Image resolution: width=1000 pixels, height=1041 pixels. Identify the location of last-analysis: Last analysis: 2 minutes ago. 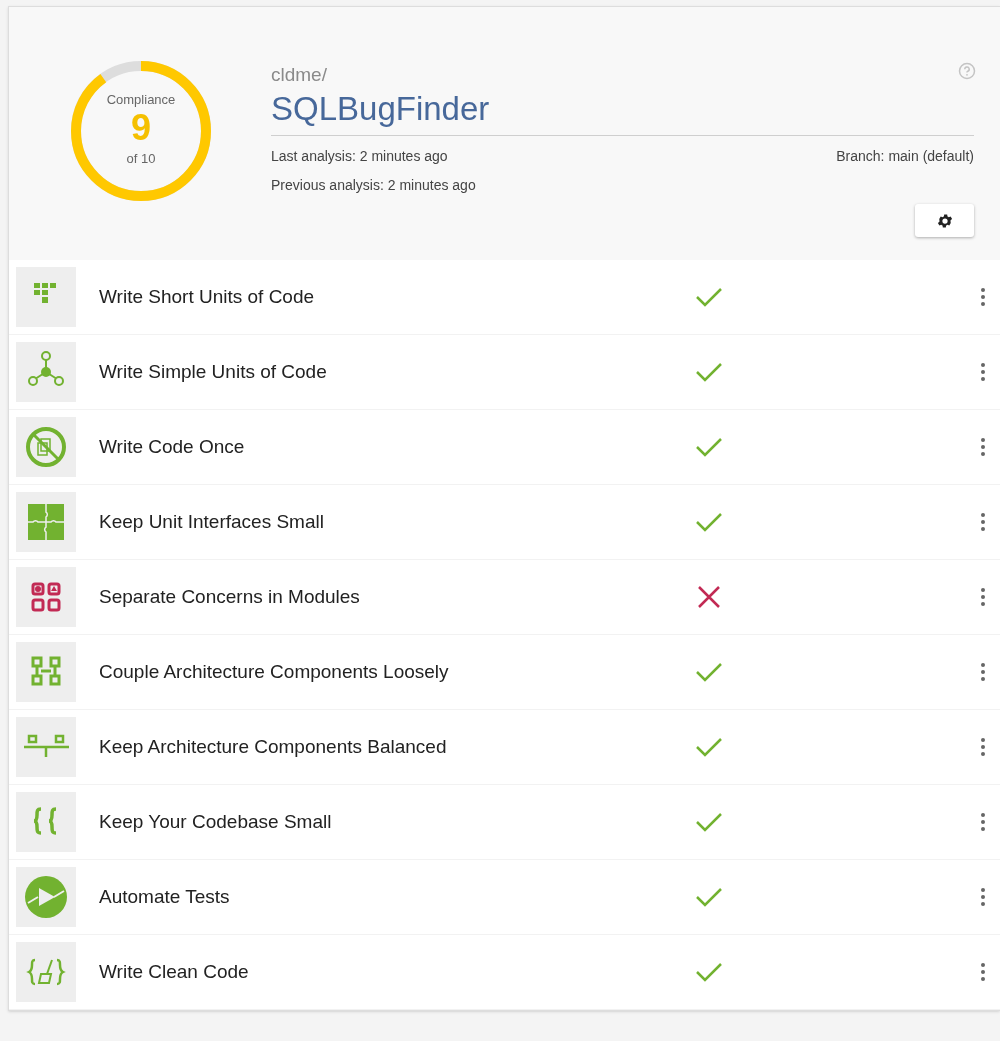
(360, 156).